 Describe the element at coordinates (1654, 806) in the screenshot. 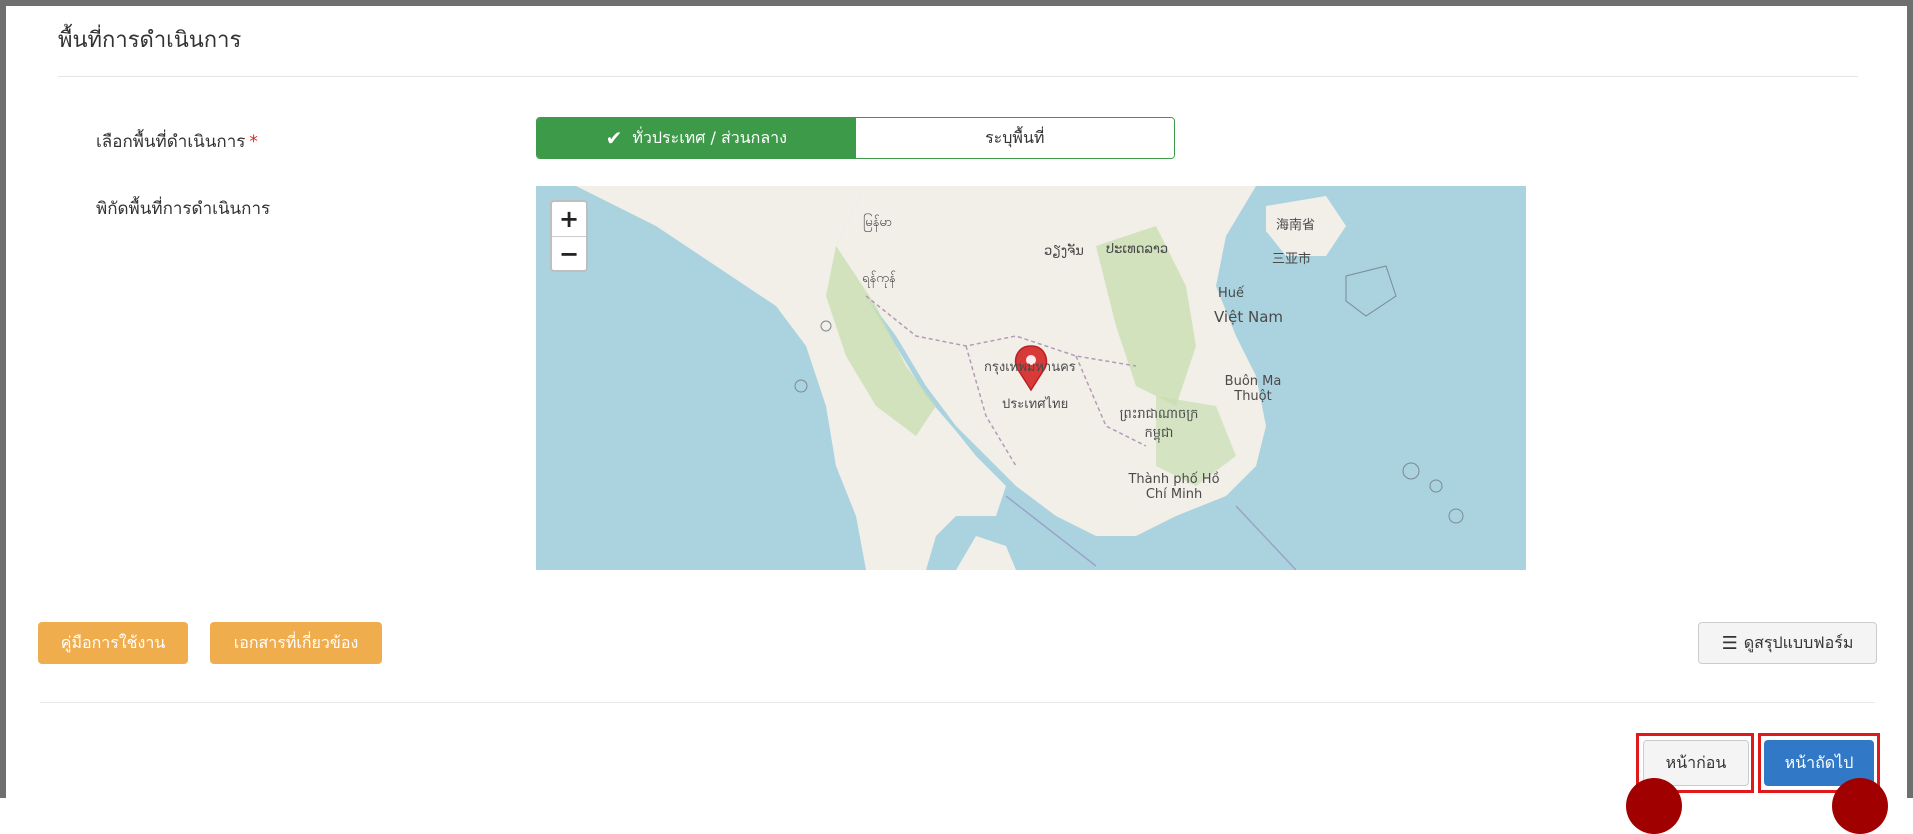

I see `step-marker-left` at that location.